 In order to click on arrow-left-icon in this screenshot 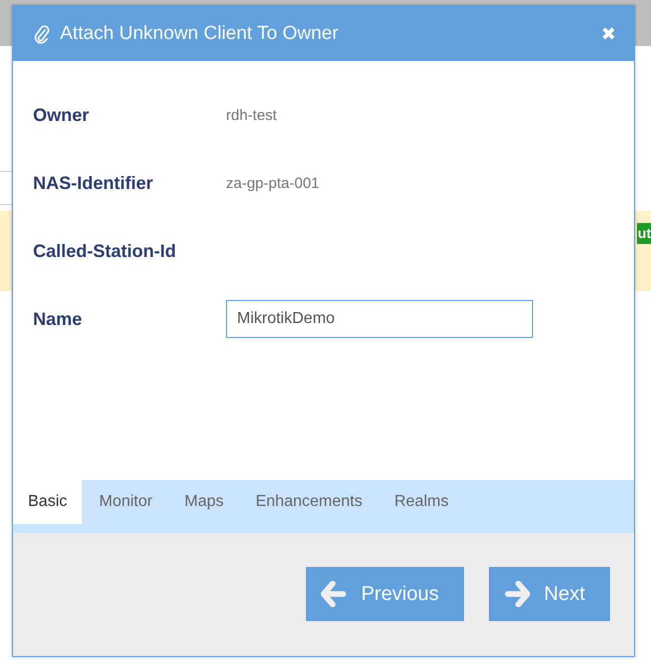, I will do `click(334, 594)`.